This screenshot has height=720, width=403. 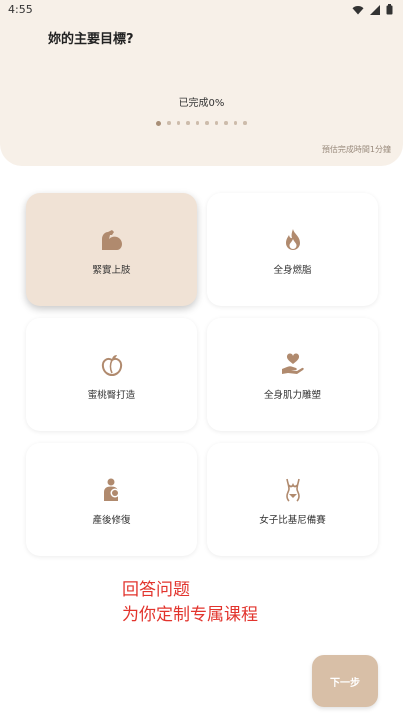 I want to click on goal-card-upper-body: 緊實上肢, so click(x=111, y=249).